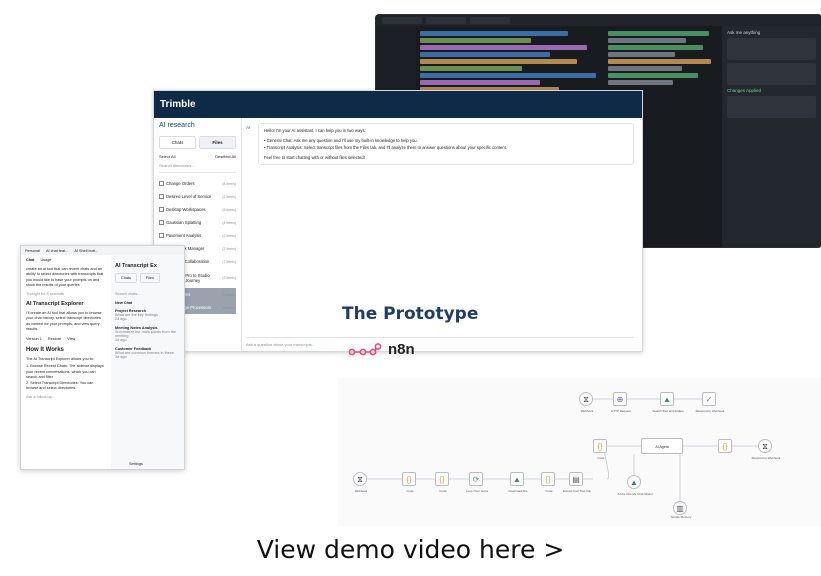  What do you see at coordinates (30, 261) in the screenshot?
I see `tab-chat: Chat` at bounding box center [30, 261].